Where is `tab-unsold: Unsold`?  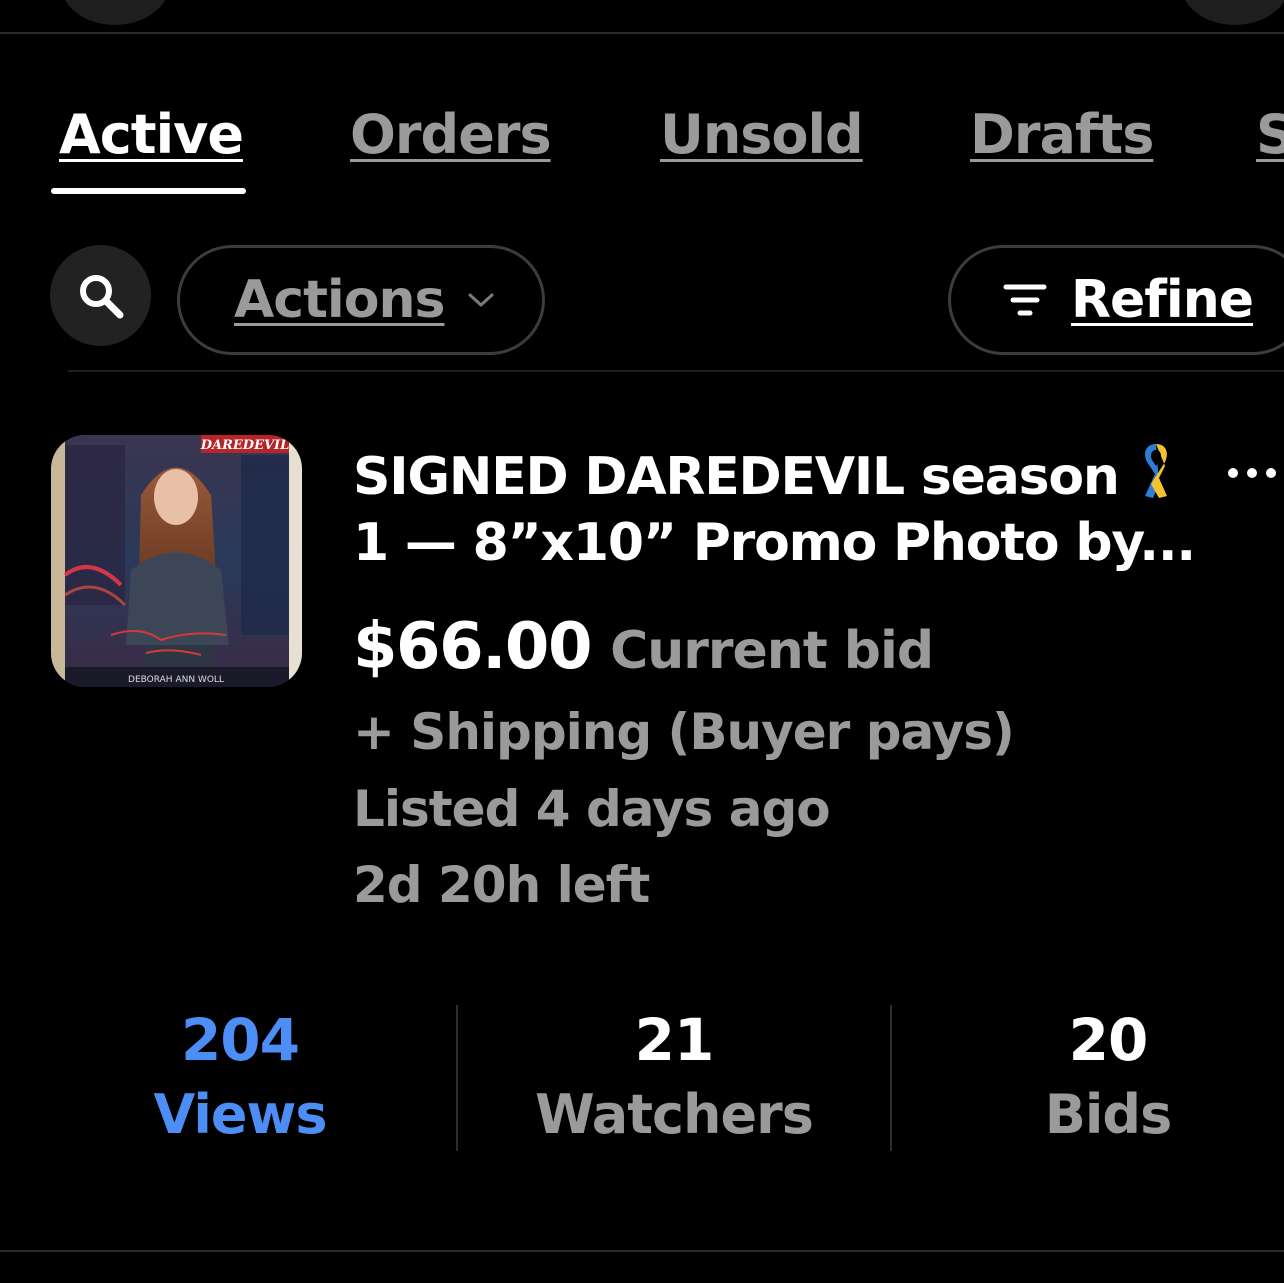
tab-unsold: Unsold is located at coordinates (762, 135).